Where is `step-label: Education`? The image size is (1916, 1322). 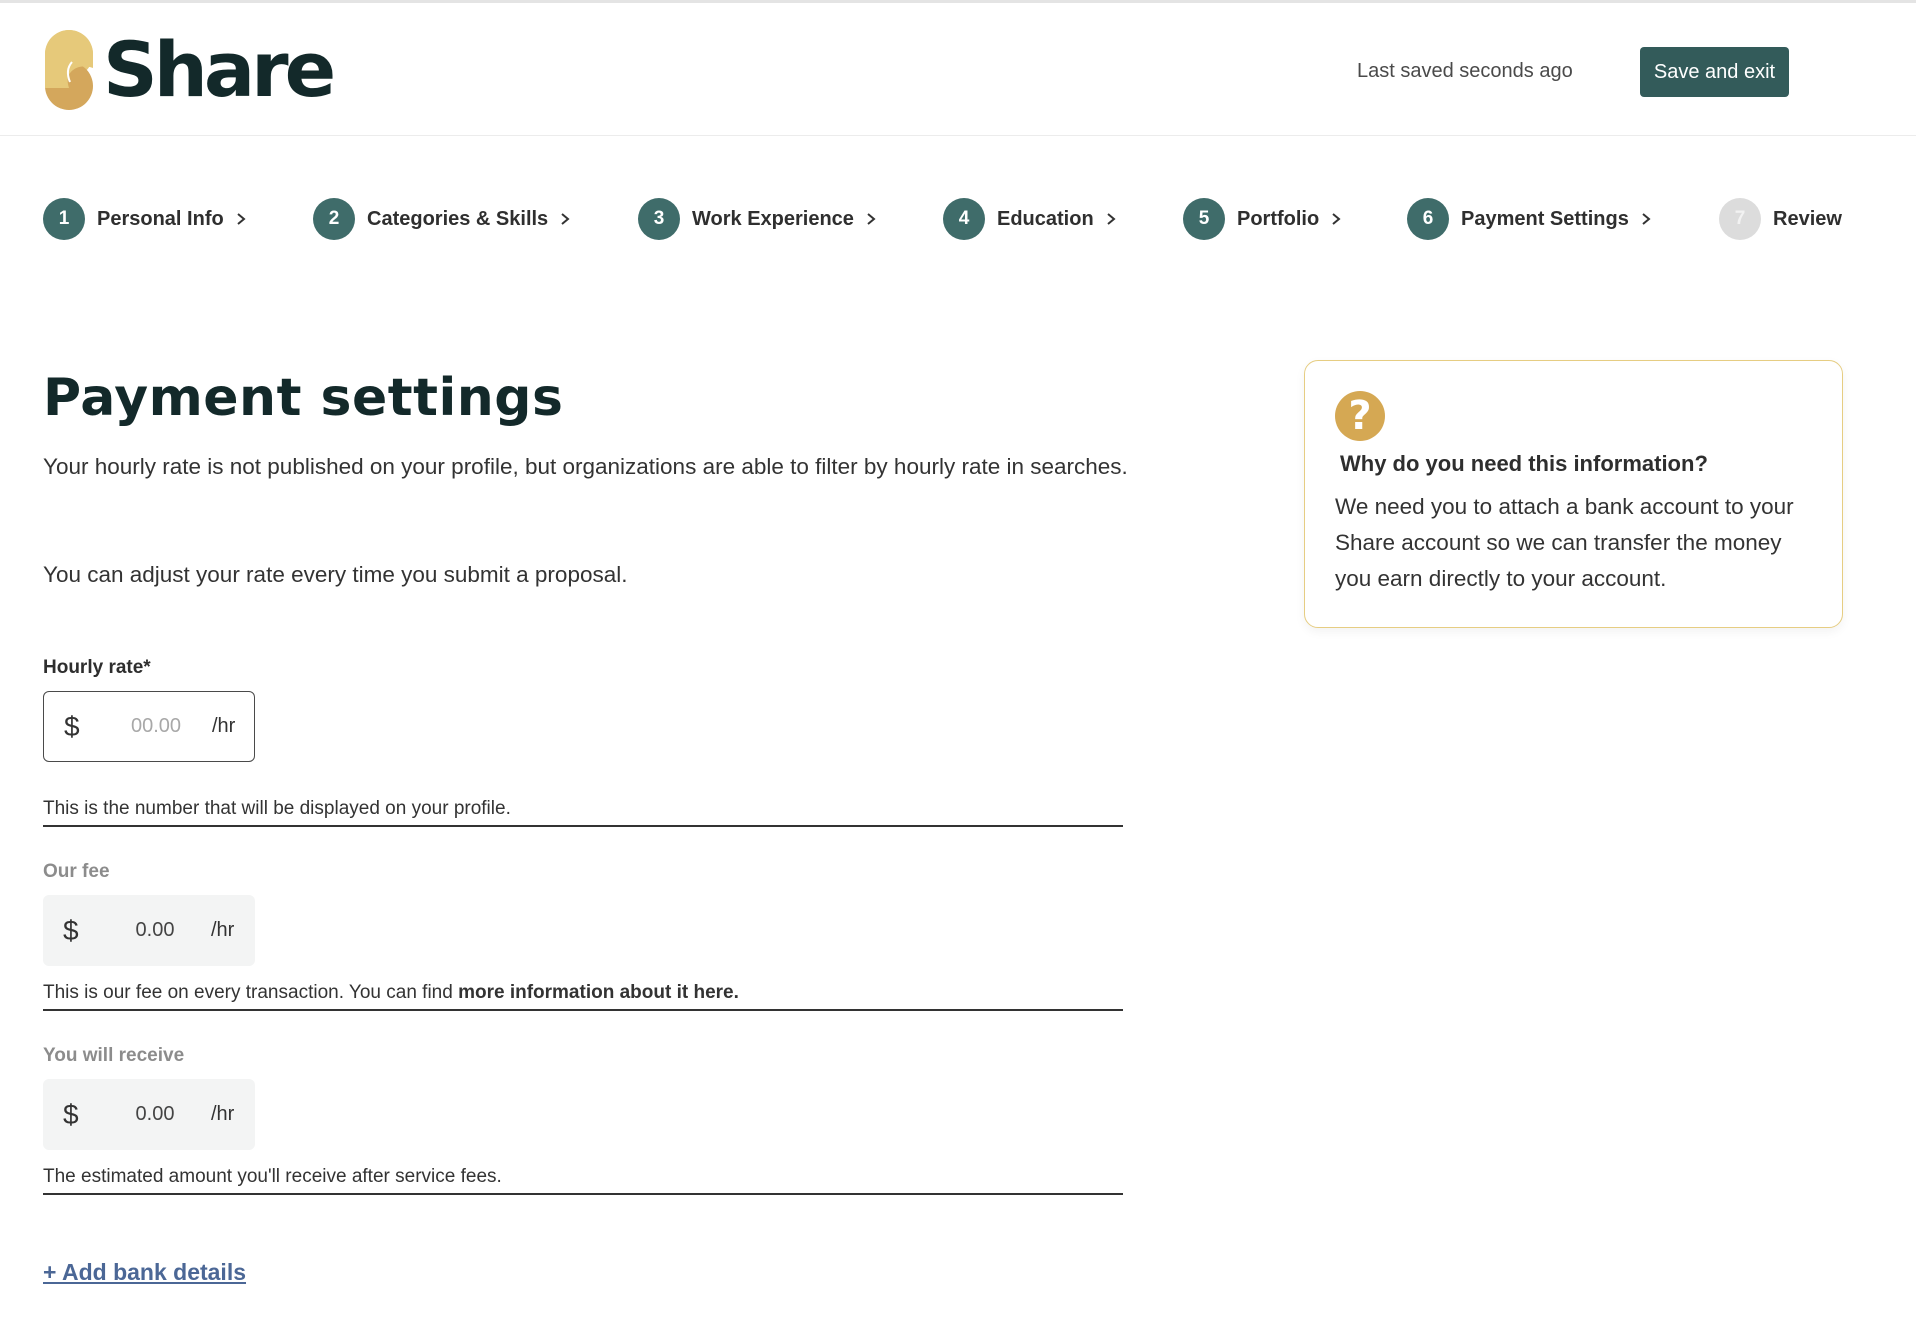 step-label: Education is located at coordinates (1045, 218).